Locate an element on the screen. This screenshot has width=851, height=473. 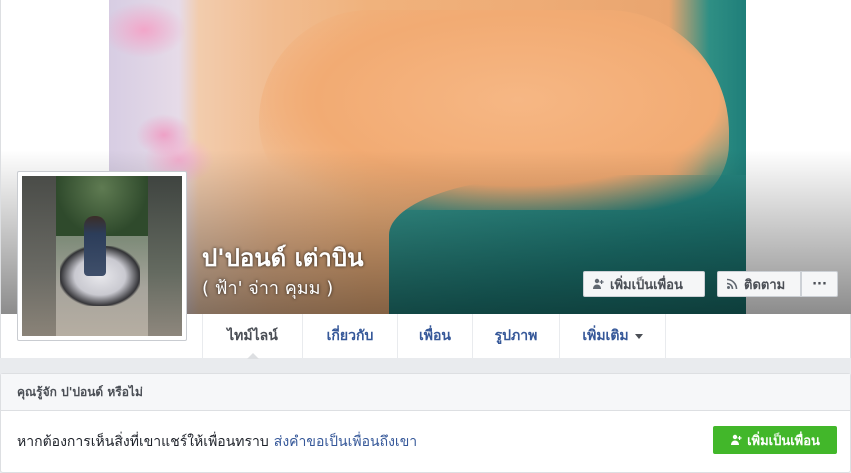
follow-label: ติดตาม is located at coordinates (765, 285).